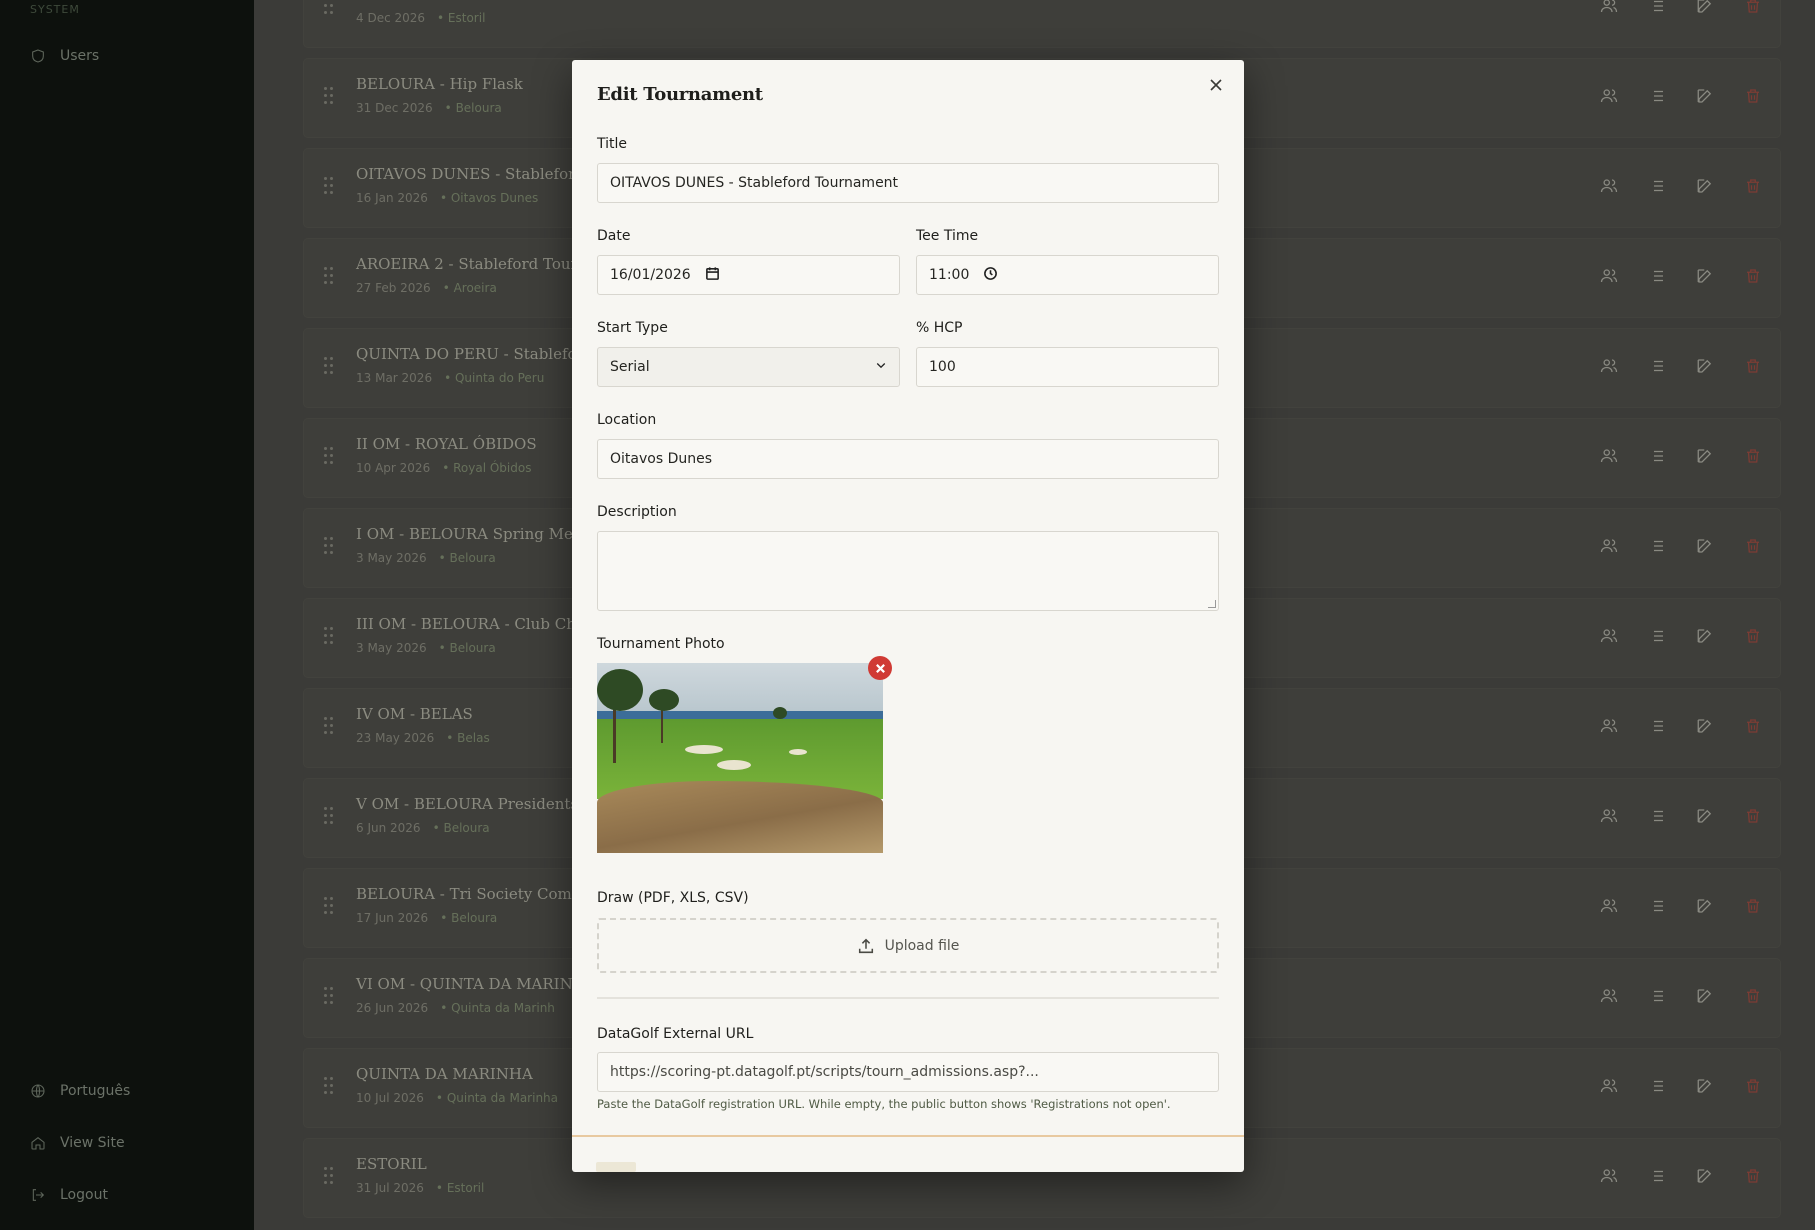 The image size is (1815, 1230). Describe the element at coordinates (77, 1143) in the screenshot. I see `sidebar-item-view-site: View Site` at that location.